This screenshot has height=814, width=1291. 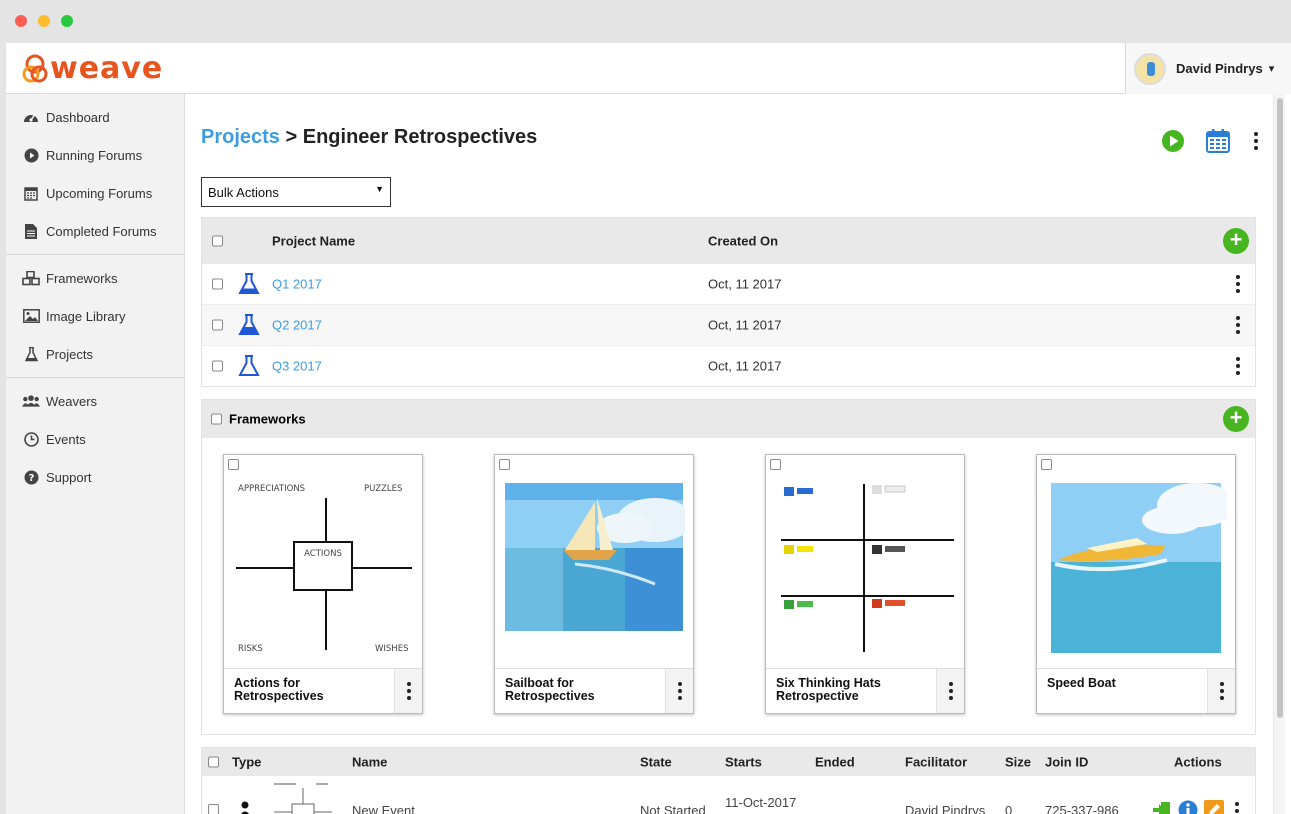 What do you see at coordinates (865, 584) in the screenshot?
I see `framework-card: Six Thinking Hats Retrospective` at bounding box center [865, 584].